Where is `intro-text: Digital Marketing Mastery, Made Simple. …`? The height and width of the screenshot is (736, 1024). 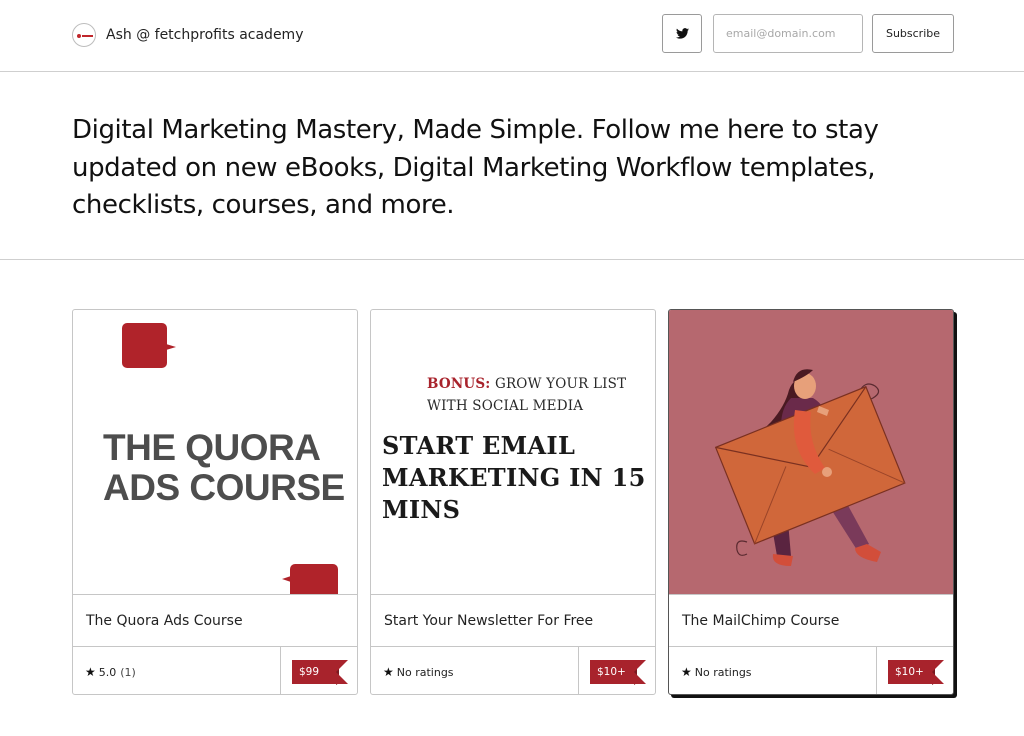 intro-text: Digital Marketing Mastery, Made Simple. … is located at coordinates (475, 167).